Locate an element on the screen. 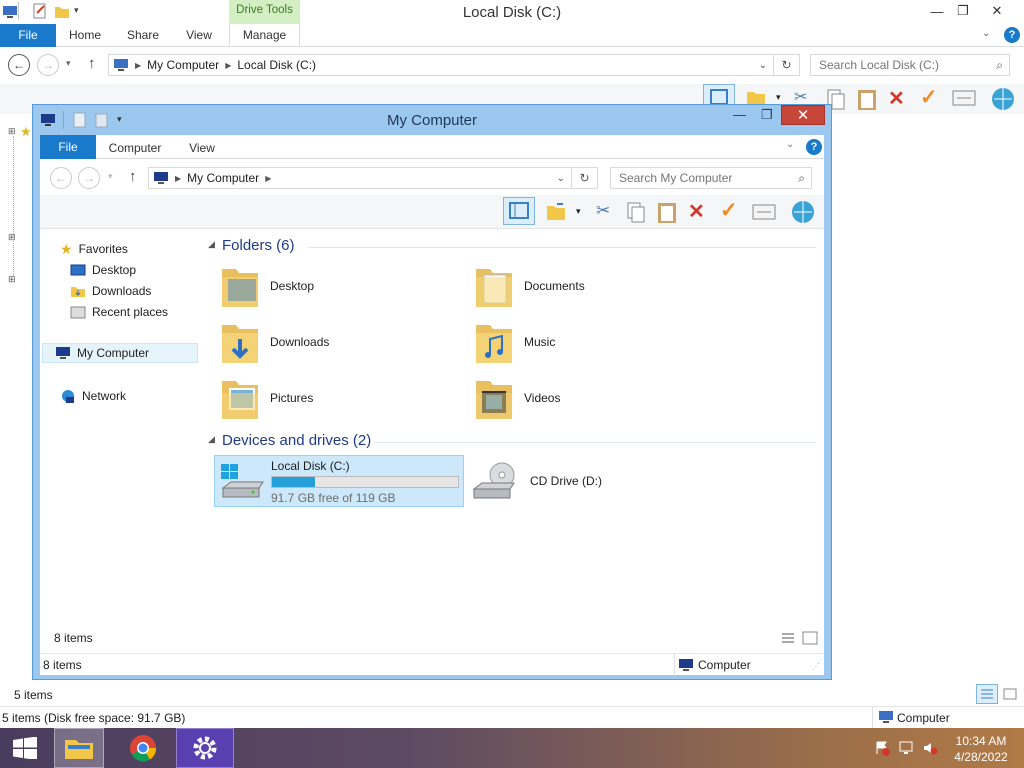  nav-item-network: Network is located at coordinates (93, 396).